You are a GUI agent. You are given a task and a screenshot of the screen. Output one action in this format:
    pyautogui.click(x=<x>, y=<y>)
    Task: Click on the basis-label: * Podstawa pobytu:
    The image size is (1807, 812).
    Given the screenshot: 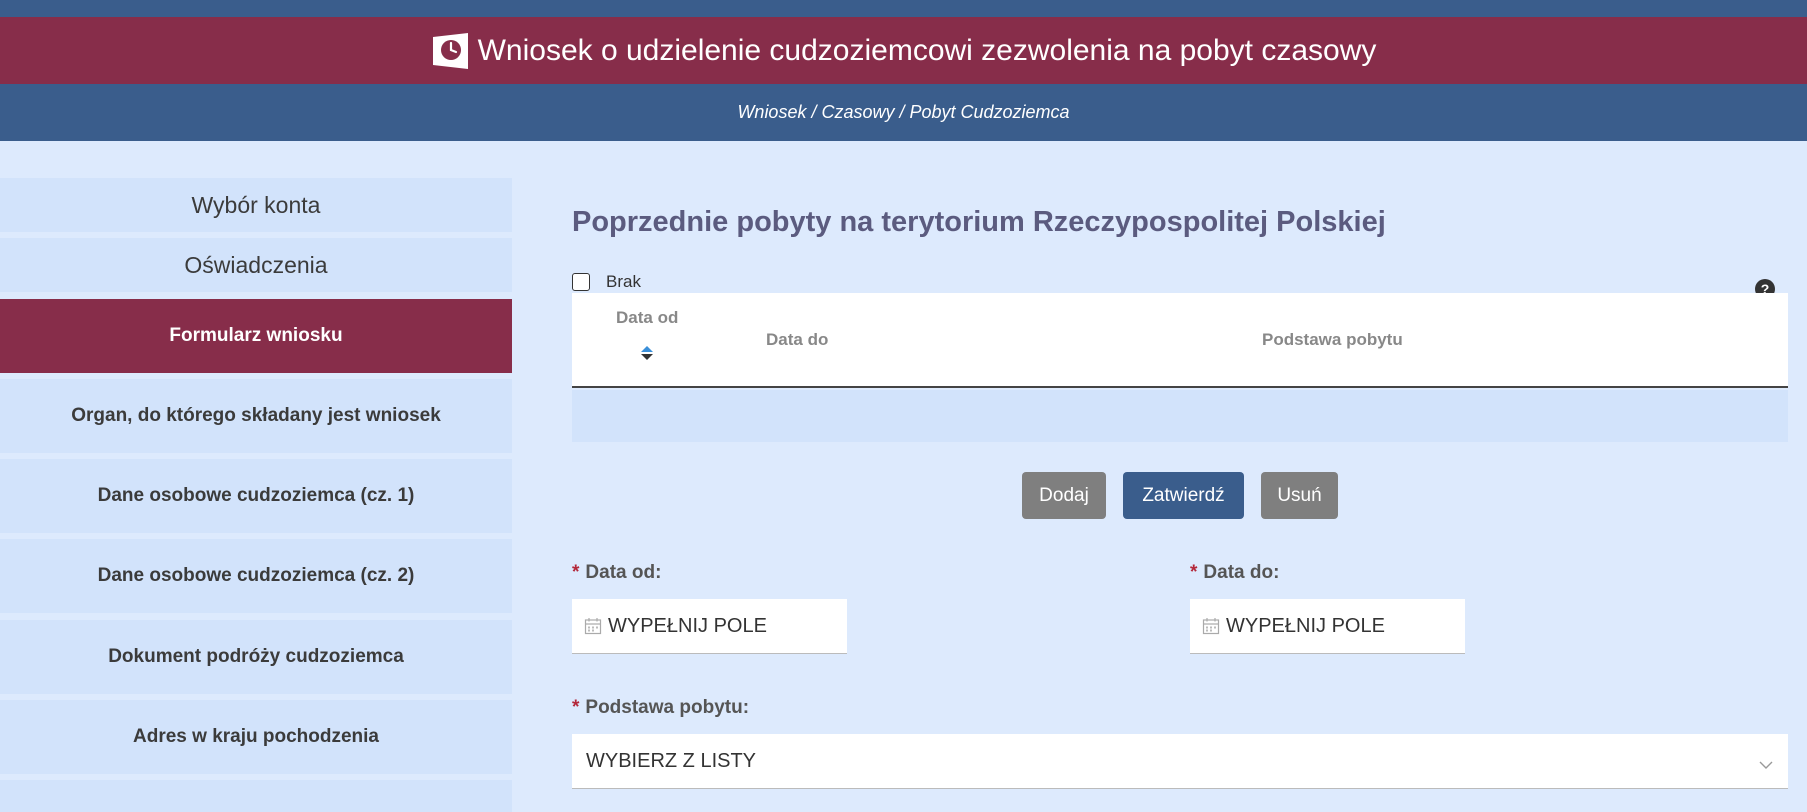 What is the action you would take?
    pyautogui.click(x=660, y=708)
    